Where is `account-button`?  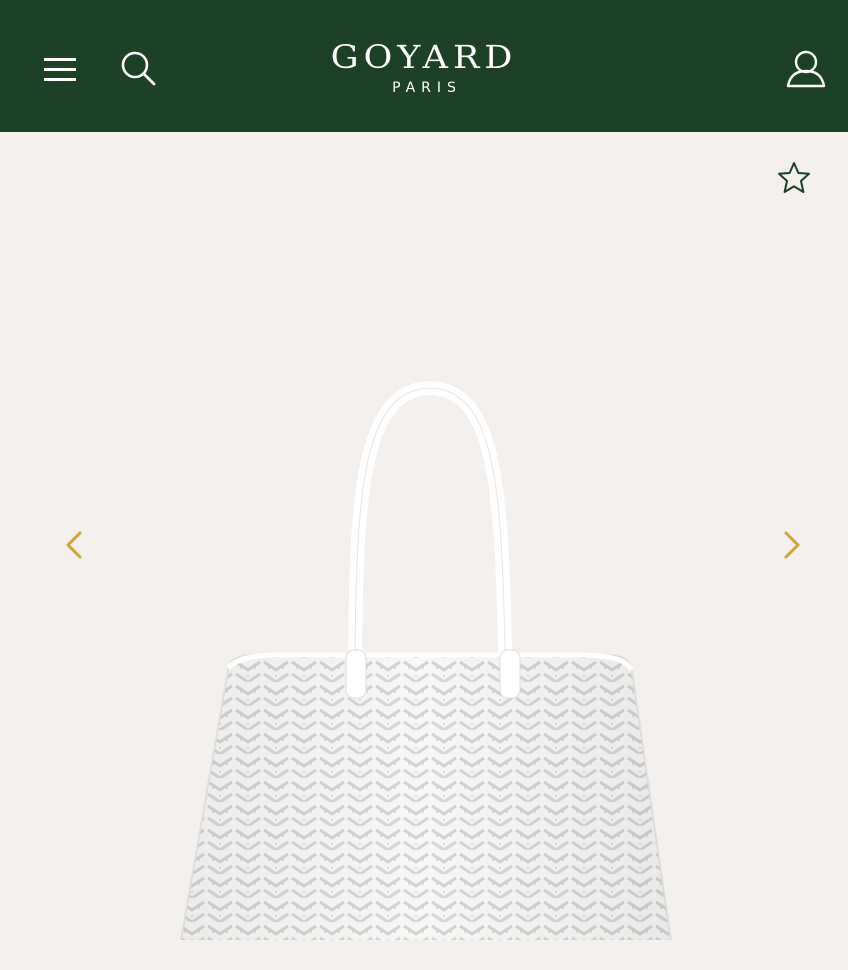 account-button is located at coordinates (805, 70).